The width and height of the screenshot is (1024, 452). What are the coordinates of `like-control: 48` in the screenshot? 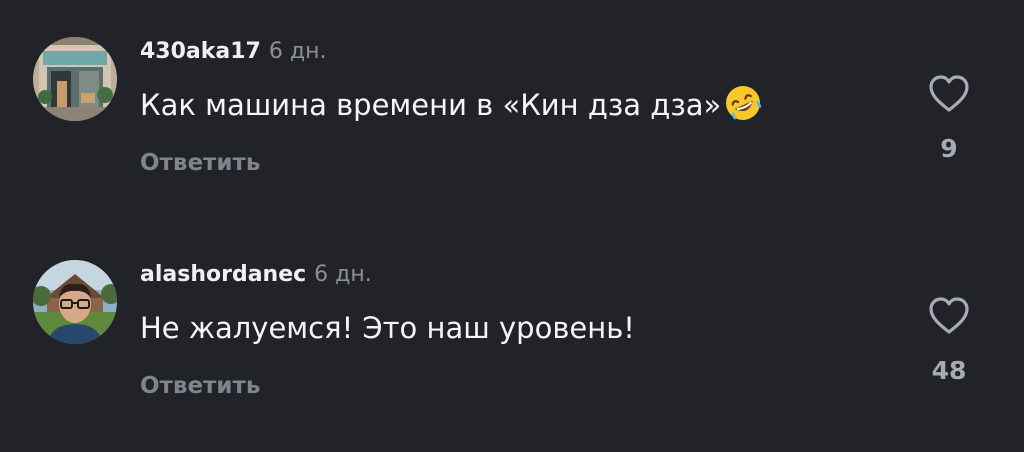 It's located at (949, 351).